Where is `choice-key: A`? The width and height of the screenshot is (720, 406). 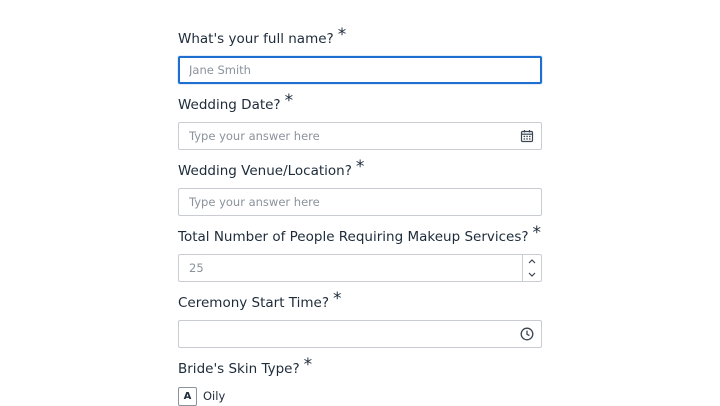 choice-key: A is located at coordinates (187, 396).